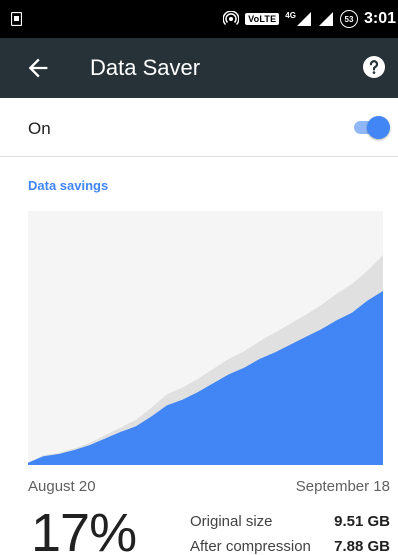  Describe the element at coordinates (342, 486) in the screenshot. I see `chart-end-date: September 18` at that location.